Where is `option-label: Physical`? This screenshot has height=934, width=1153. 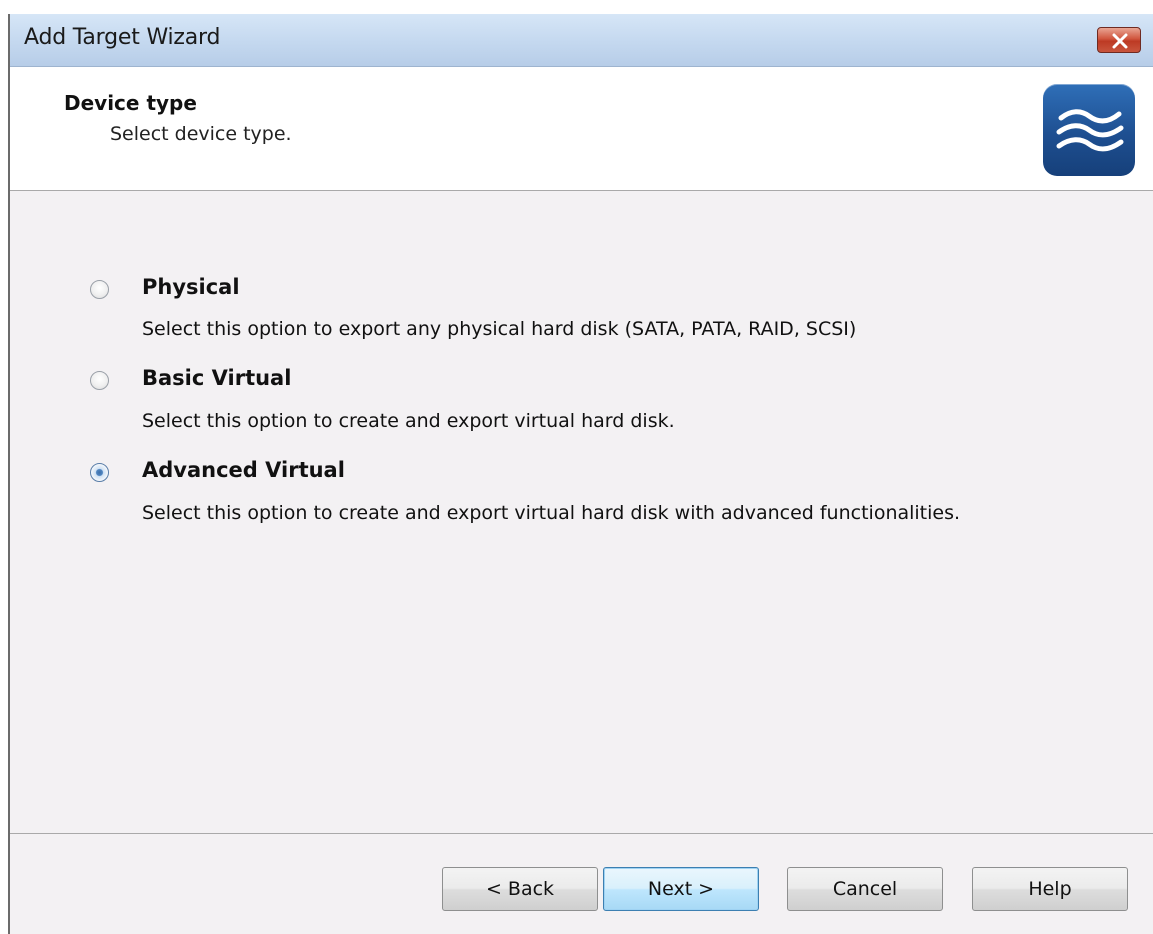 option-label: Physical is located at coordinates (191, 287).